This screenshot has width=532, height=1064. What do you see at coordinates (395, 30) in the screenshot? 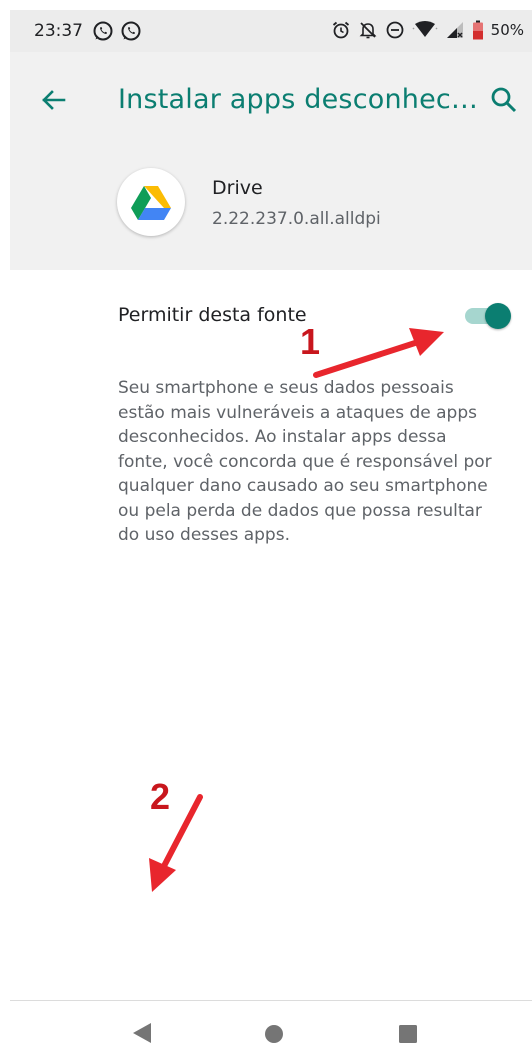
I see `do-not-disturb-icon` at bounding box center [395, 30].